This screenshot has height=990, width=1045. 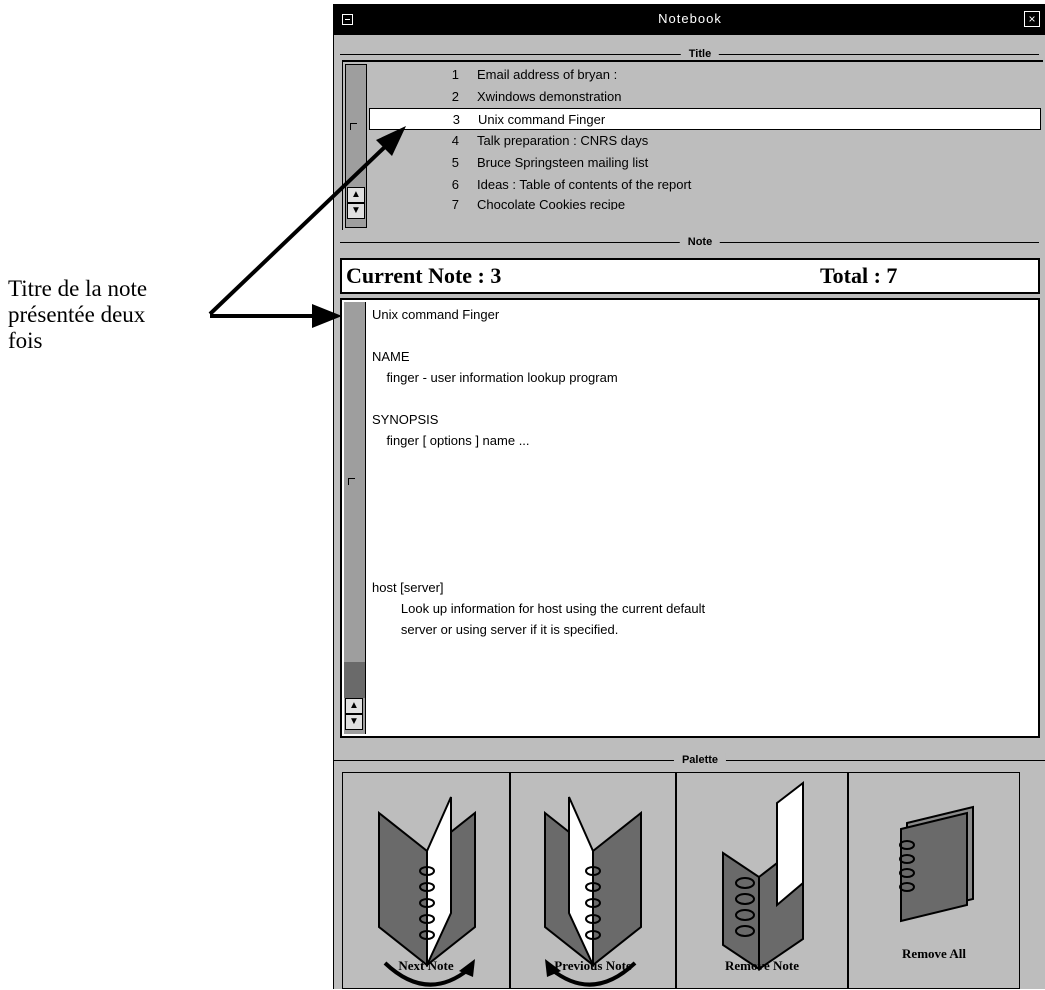 I want to click on item-number: 7, so click(x=455, y=203).